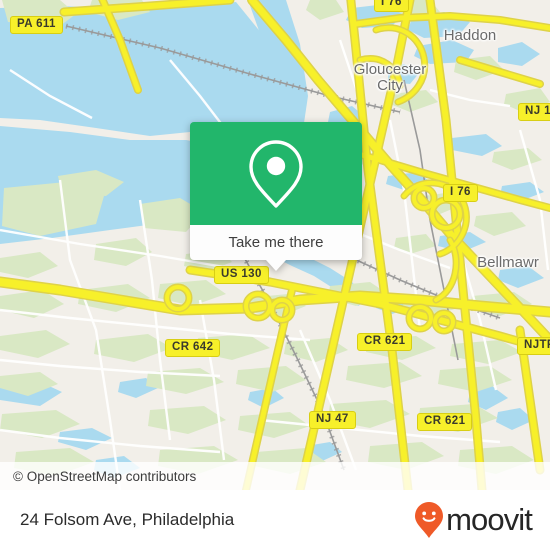  I want to click on moovit-smiley-pin-icon, so click(429, 520).